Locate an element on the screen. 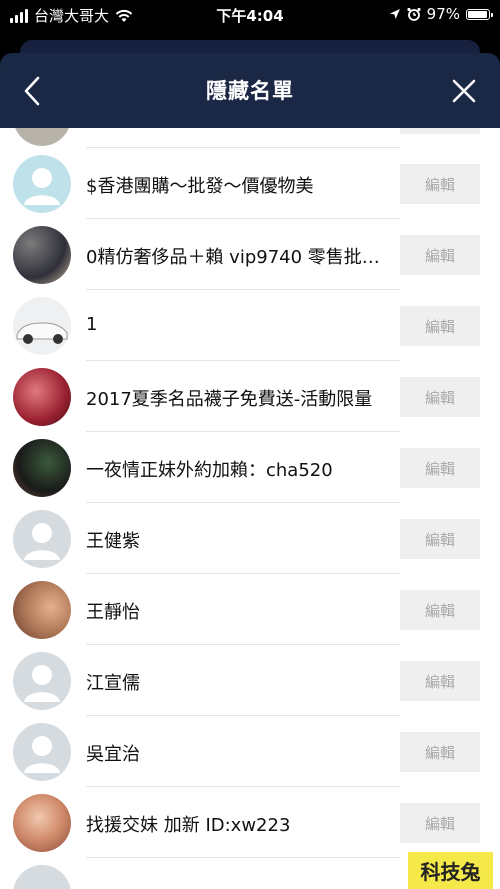  list-item: $香港團購～批發～價優物美 編輯 is located at coordinates (250, 183).